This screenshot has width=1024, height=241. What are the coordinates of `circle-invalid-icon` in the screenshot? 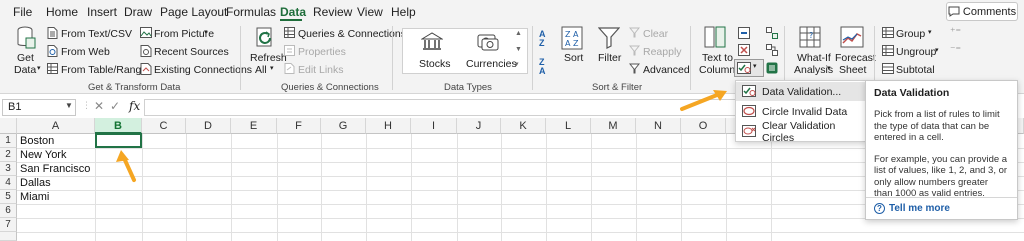 It's located at (749, 111).